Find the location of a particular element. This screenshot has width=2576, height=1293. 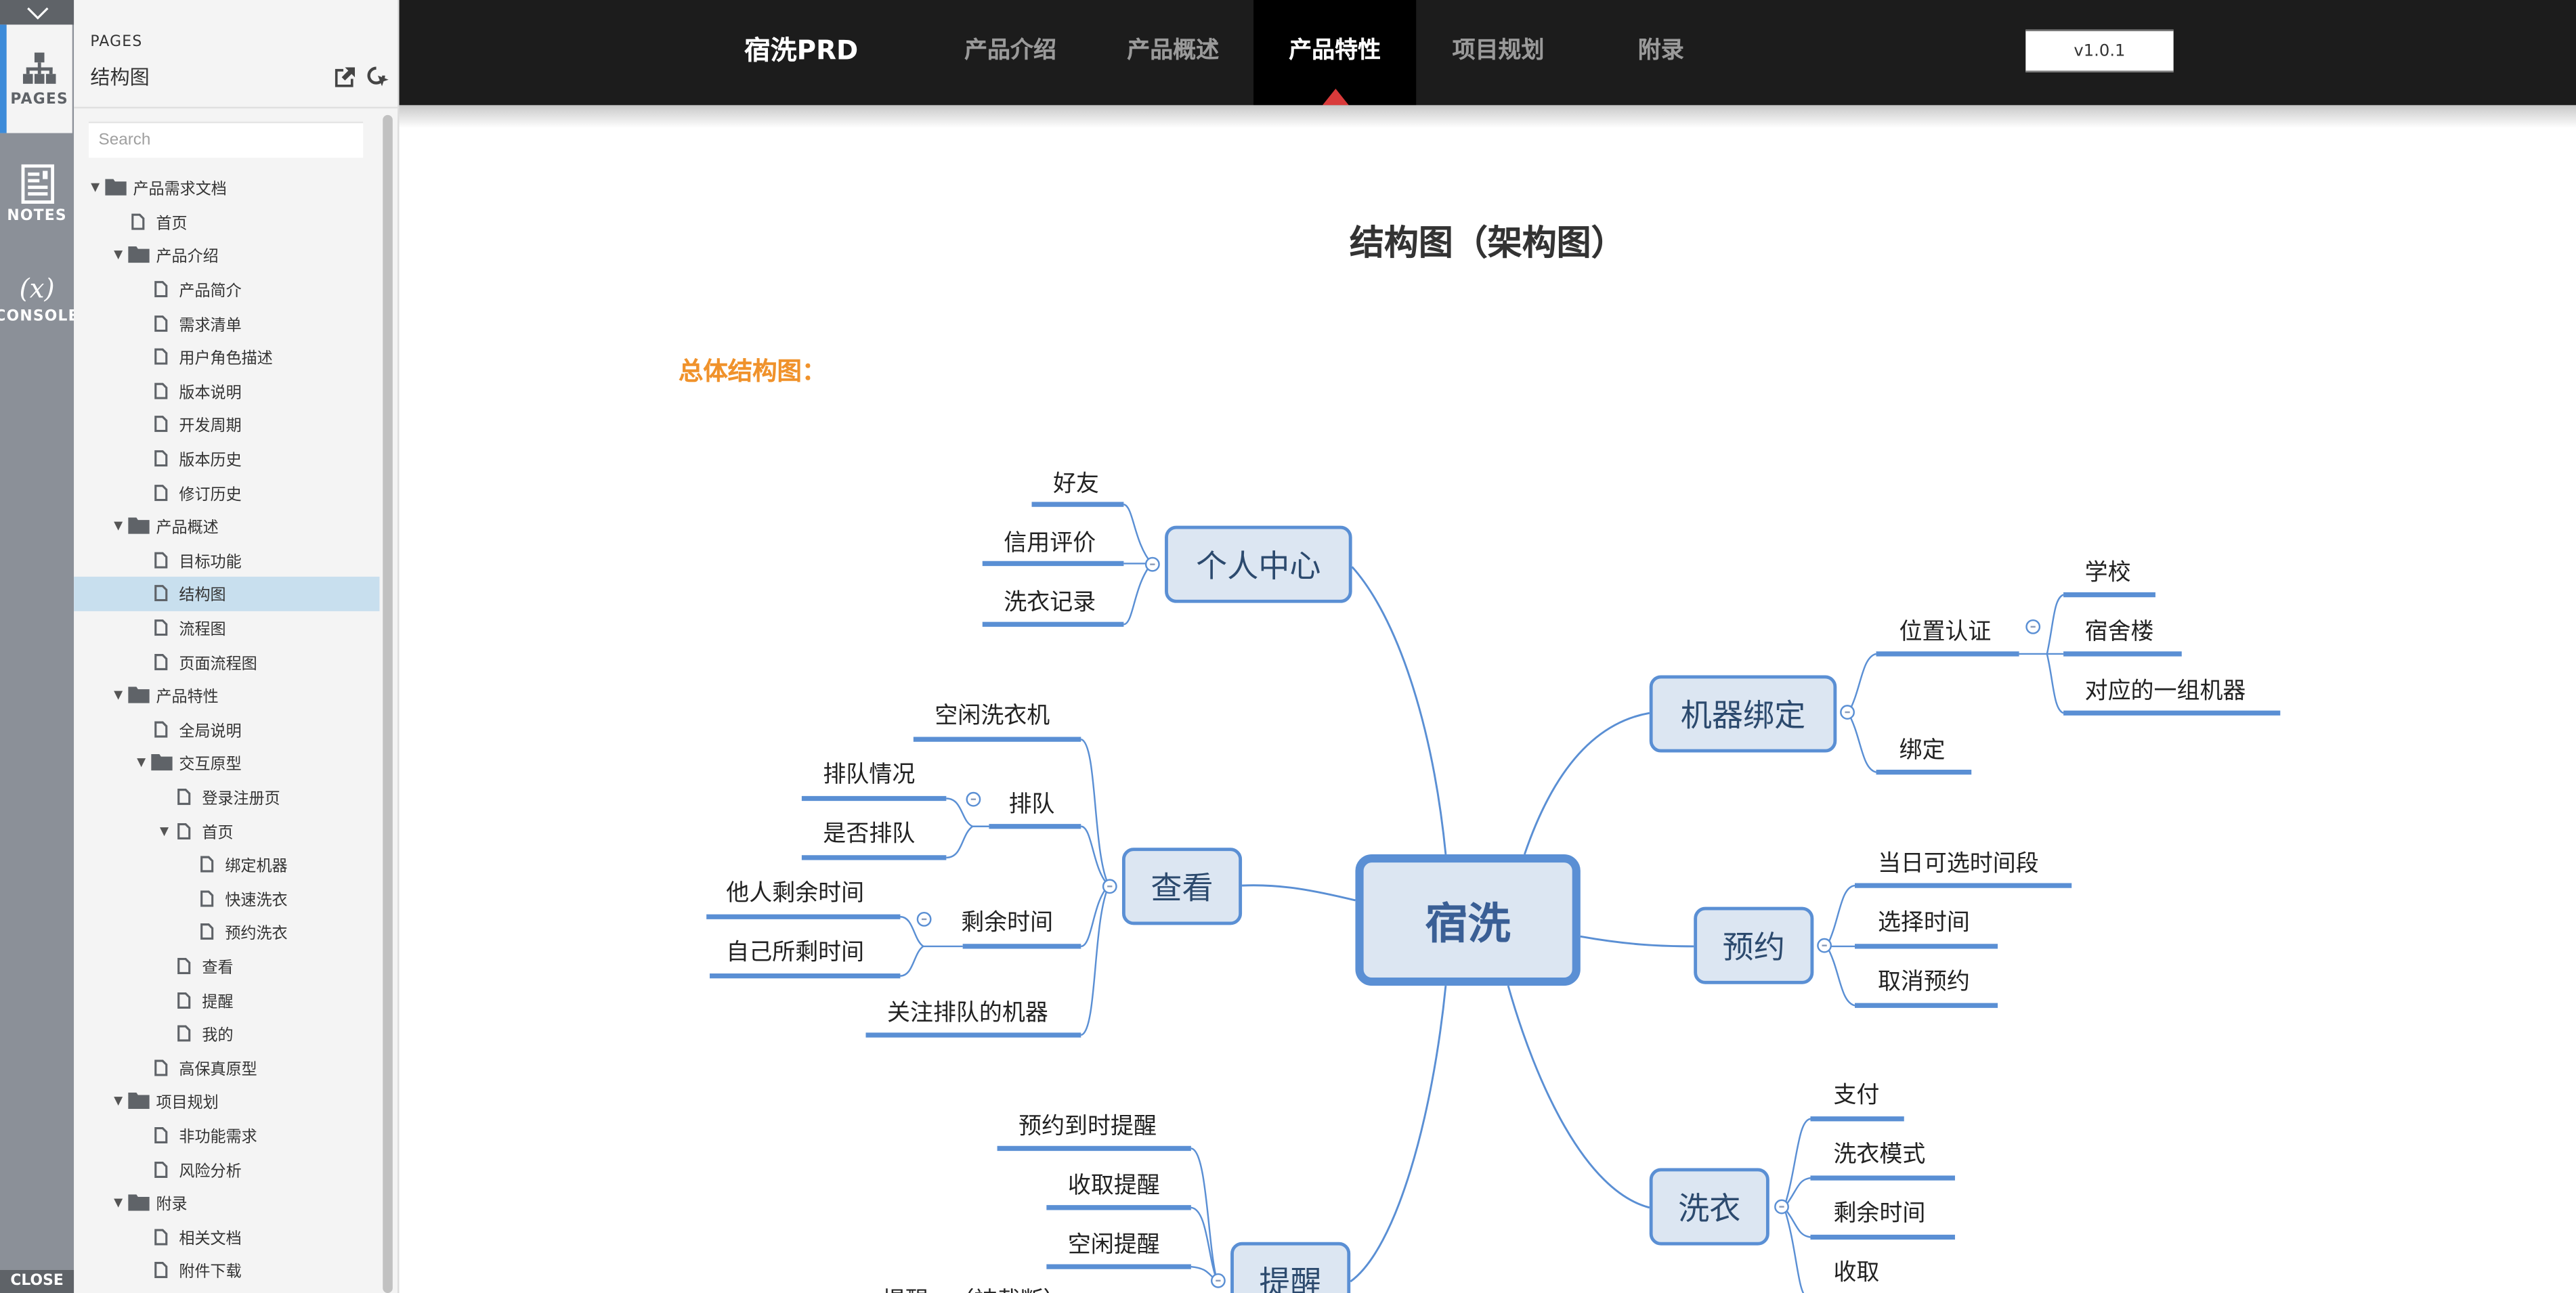

mindmap-node-washing: 洗衣 is located at coordinates (1709, 1207).